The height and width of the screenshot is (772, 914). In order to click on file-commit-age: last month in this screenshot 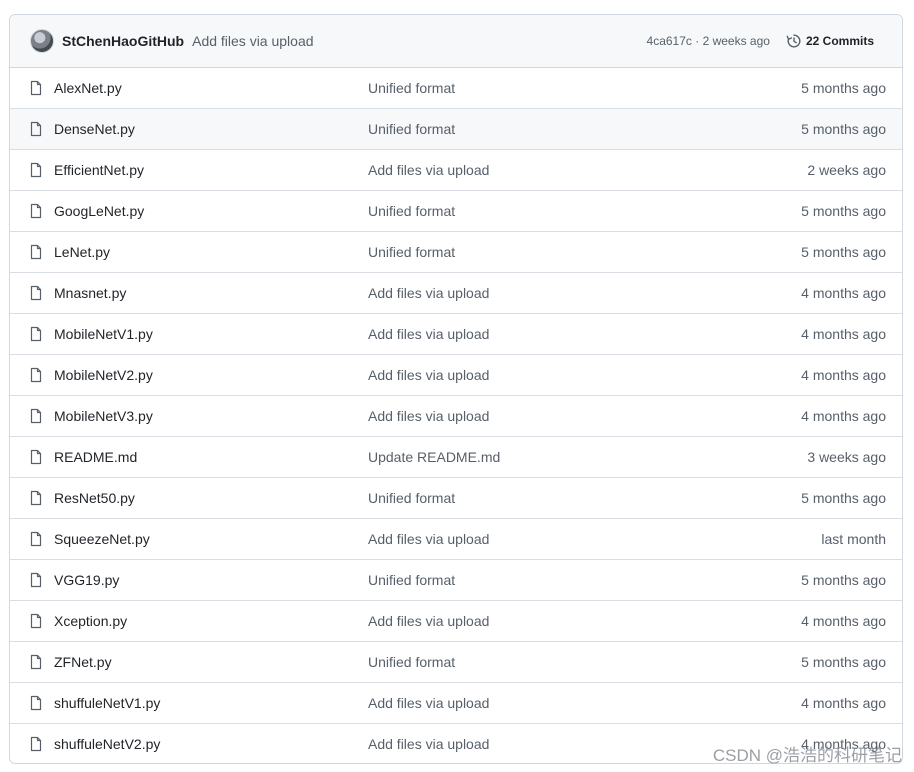, I will do `click(853, 539)`.